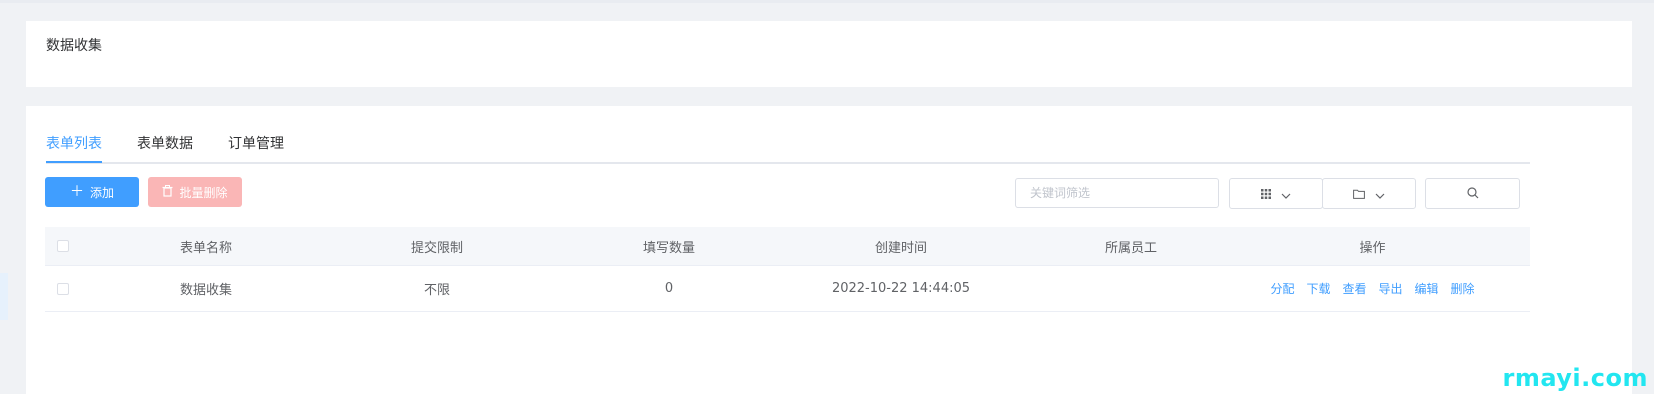  Describe the element at coordinates (1427, 288) in the screenshot. I see `edit-link: 编辑` at that location.